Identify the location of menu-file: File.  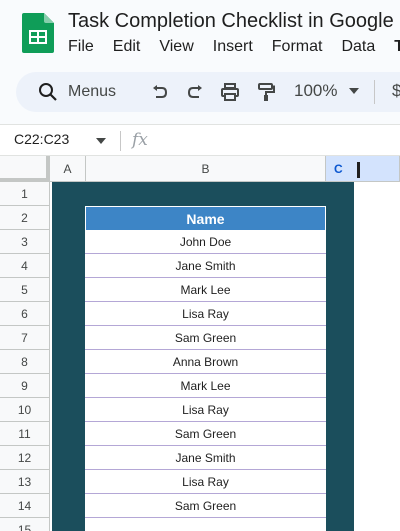
(81, 48).